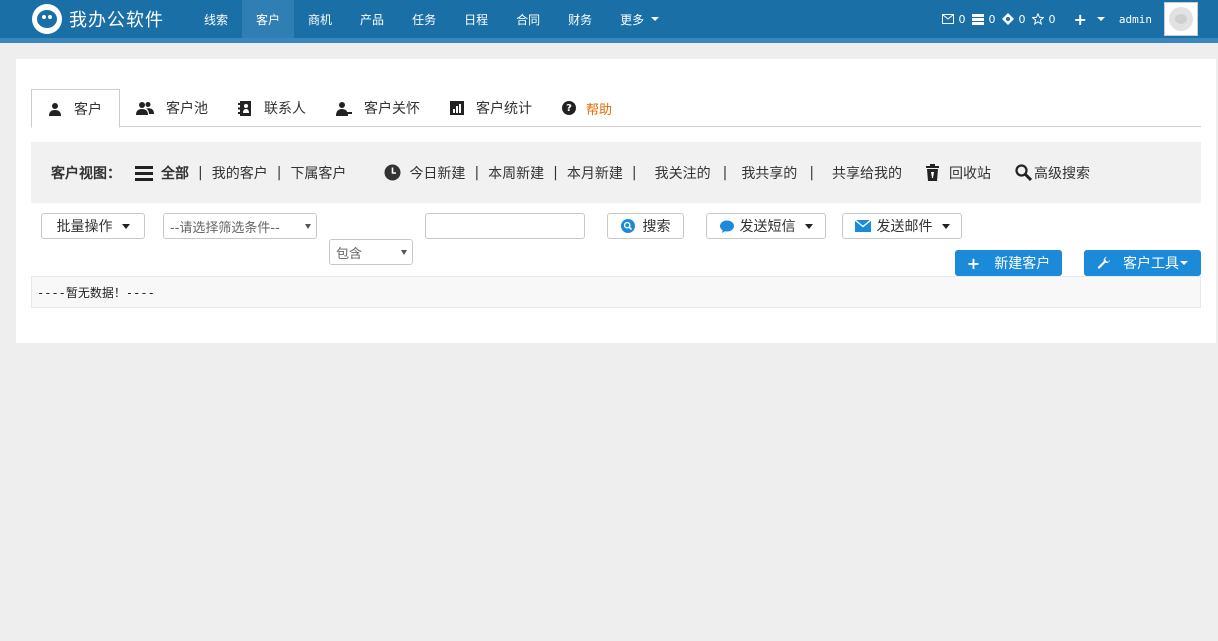 The width and height of the screenshot is (1218, 641). What do you see at coordinates (580, 19) in the screenshot?
I see `nav-item: 财务` at bounding box center [580, 19].